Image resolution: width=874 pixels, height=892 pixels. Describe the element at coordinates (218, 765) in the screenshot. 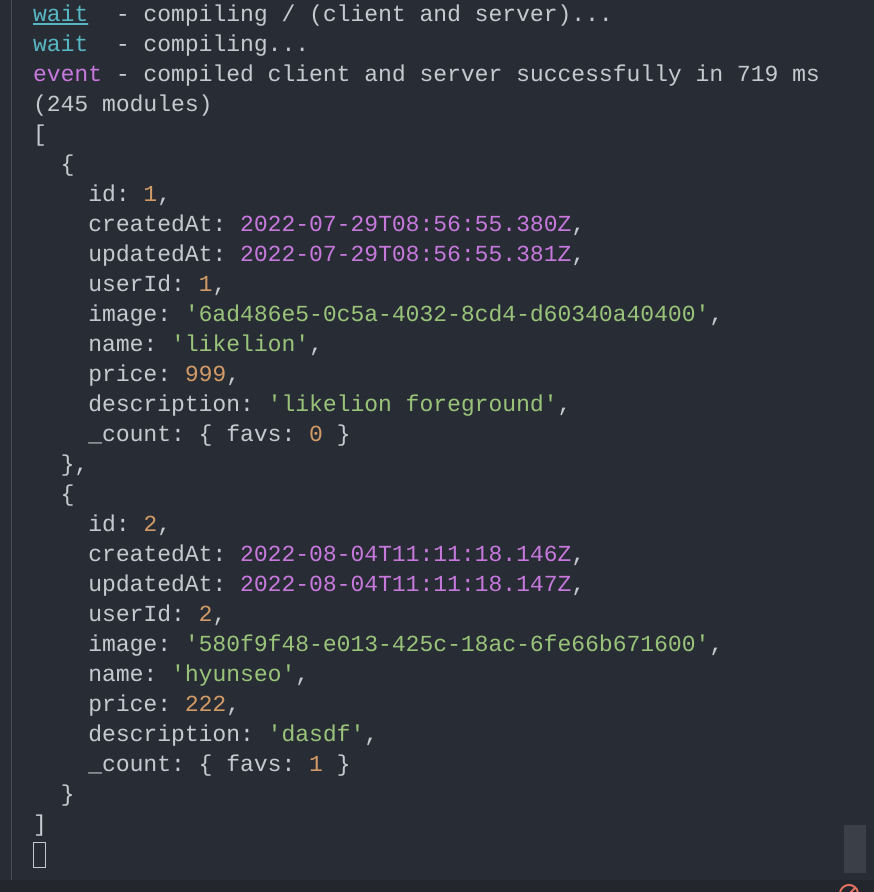

I see `terminal-line: _count: { favs: 1 }` at that location.